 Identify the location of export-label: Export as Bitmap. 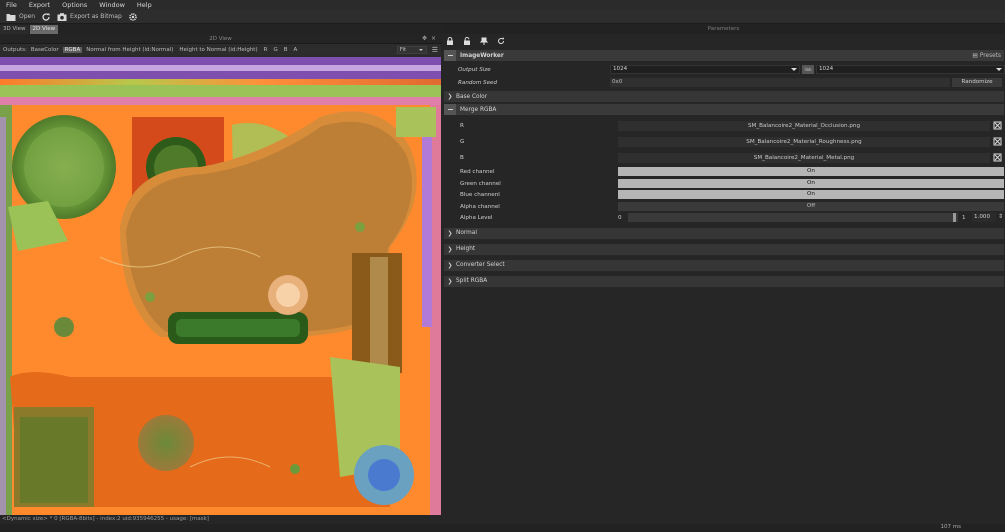
(96, 16).